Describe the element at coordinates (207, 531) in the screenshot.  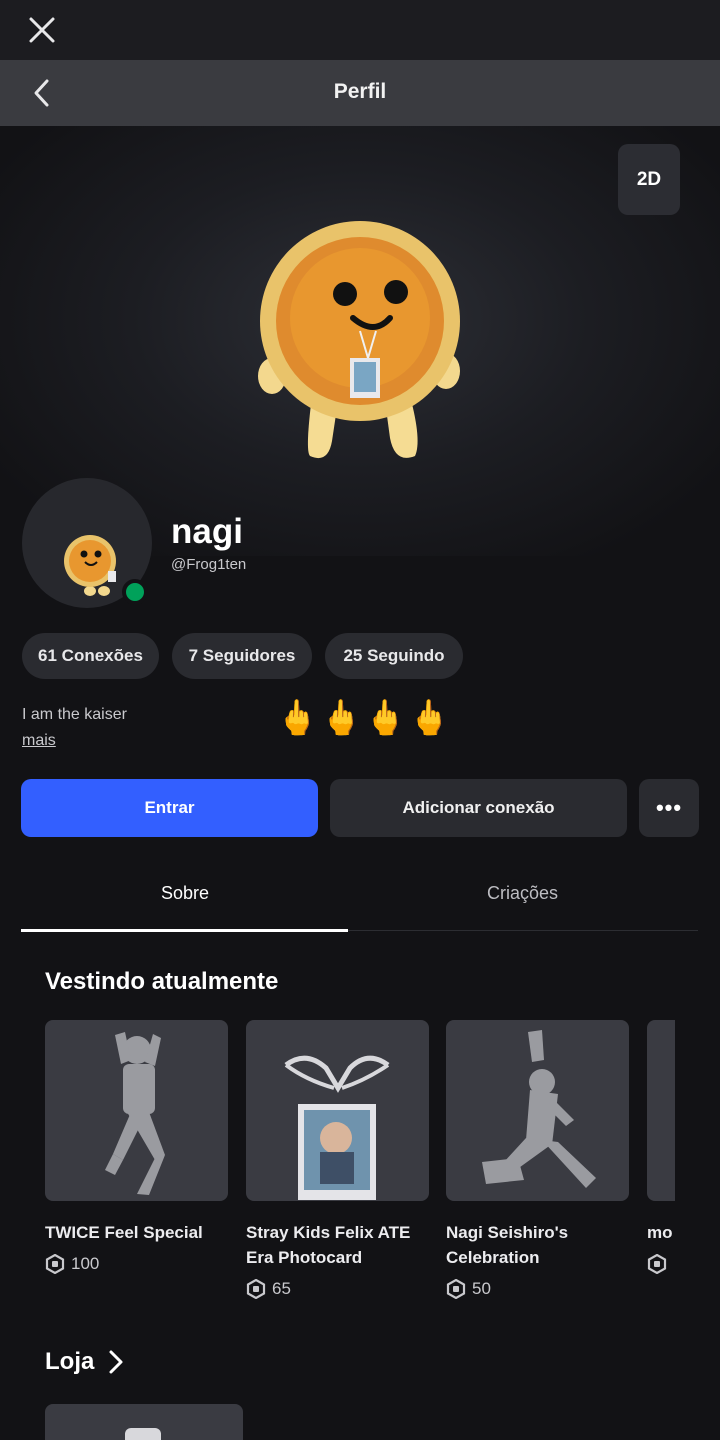
I see `display-name: nagi` at that location.